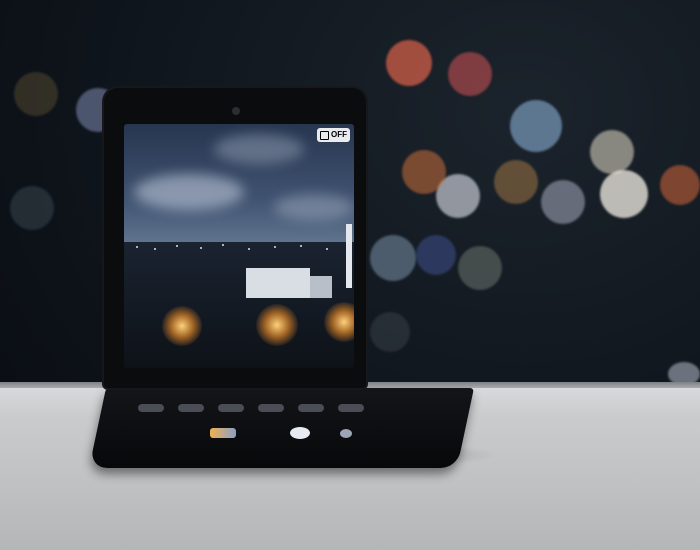 Image resolution: width=700 pixels, height=550 pixels. I want to click on switch-camera-icon, so click(346, 433).